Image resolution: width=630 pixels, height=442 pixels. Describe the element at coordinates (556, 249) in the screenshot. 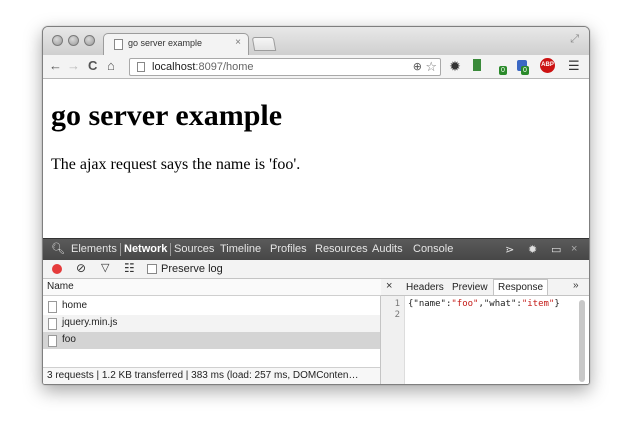

I see `dock-side-icon: ▭` at that location.